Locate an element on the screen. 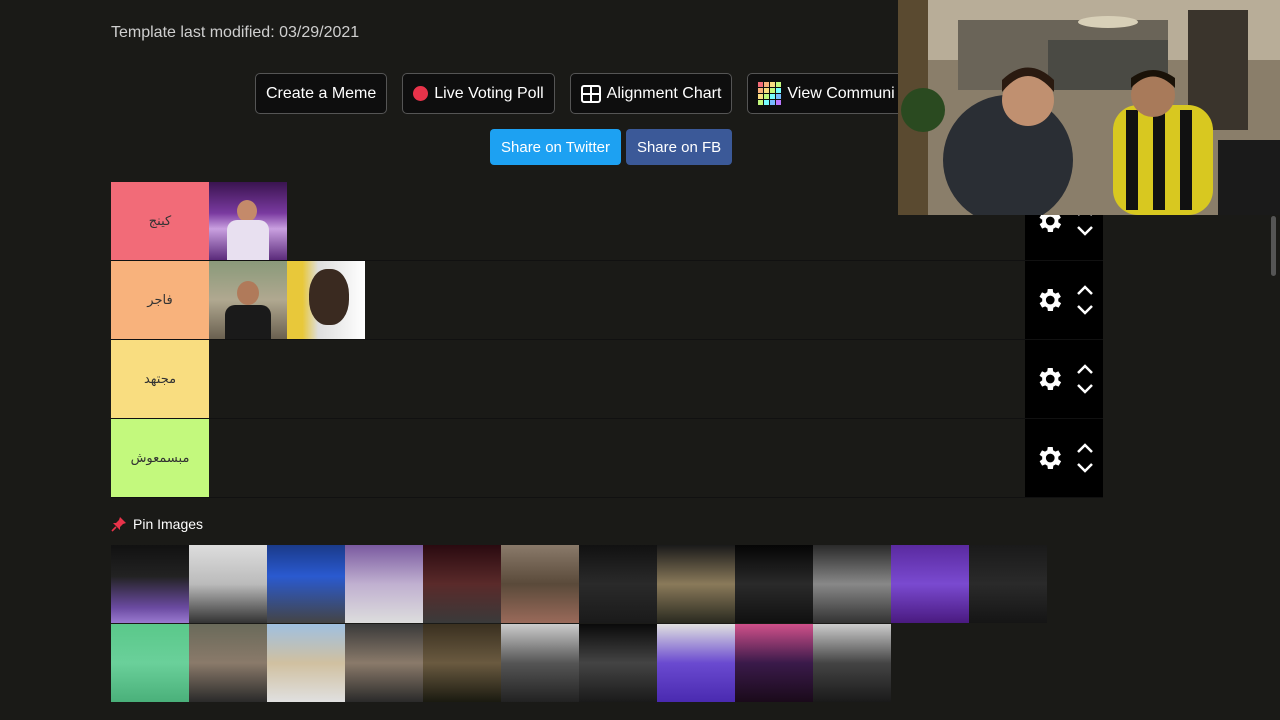 The height and width of the screenshot is (720, 1280). live-voting-poll-button: Live Voting Poll is located at coordinates (478, 93).